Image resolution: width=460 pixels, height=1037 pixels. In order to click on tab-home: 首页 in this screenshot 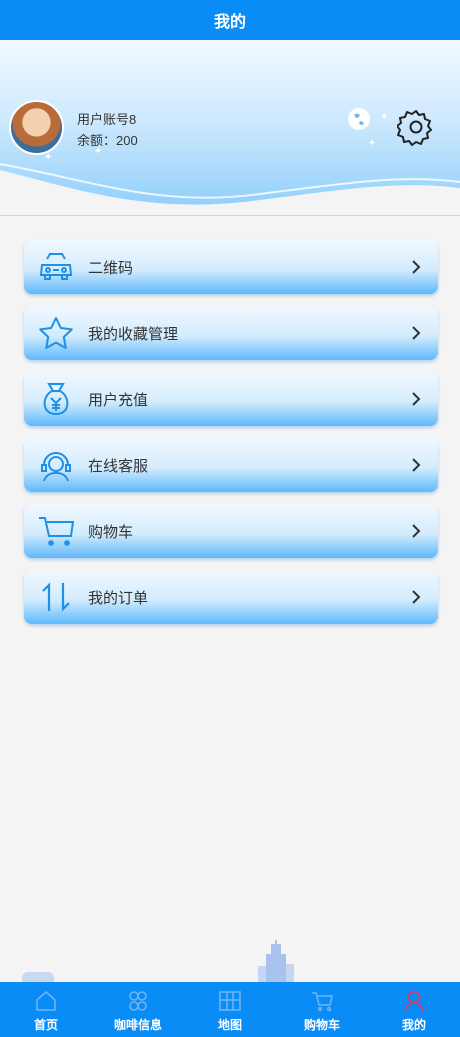, I will do `click(46, 1009)`.